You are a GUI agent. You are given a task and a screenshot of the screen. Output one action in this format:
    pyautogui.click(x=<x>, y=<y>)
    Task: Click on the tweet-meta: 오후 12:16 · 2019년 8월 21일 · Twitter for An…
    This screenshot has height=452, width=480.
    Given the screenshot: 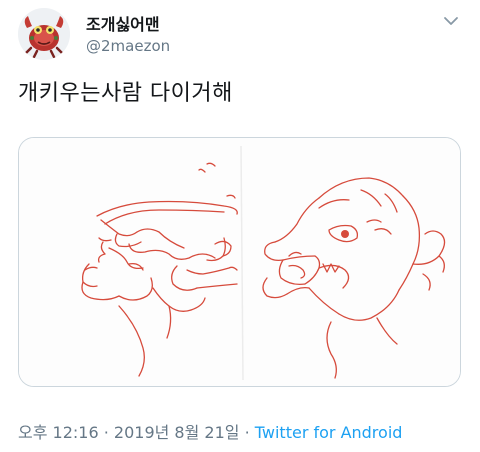 What is the action you would take?
    pyautogui.click(x=210, y=431)
    